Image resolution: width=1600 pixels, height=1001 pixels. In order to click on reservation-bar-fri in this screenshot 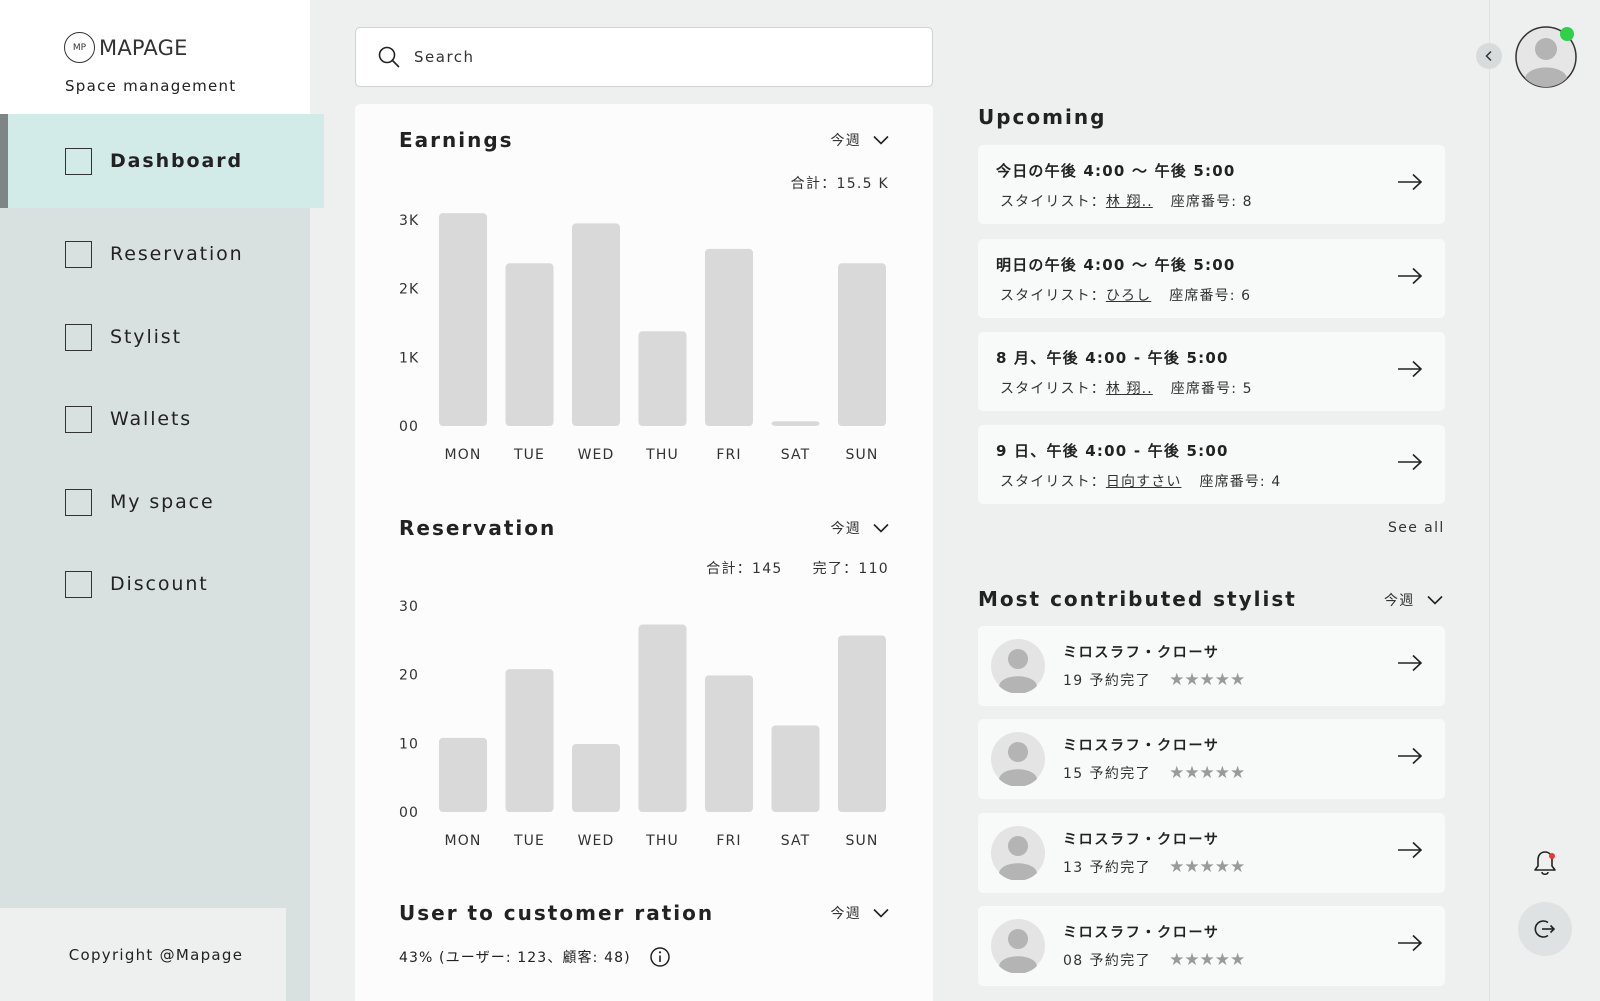, I will do `click(729, 743)`.